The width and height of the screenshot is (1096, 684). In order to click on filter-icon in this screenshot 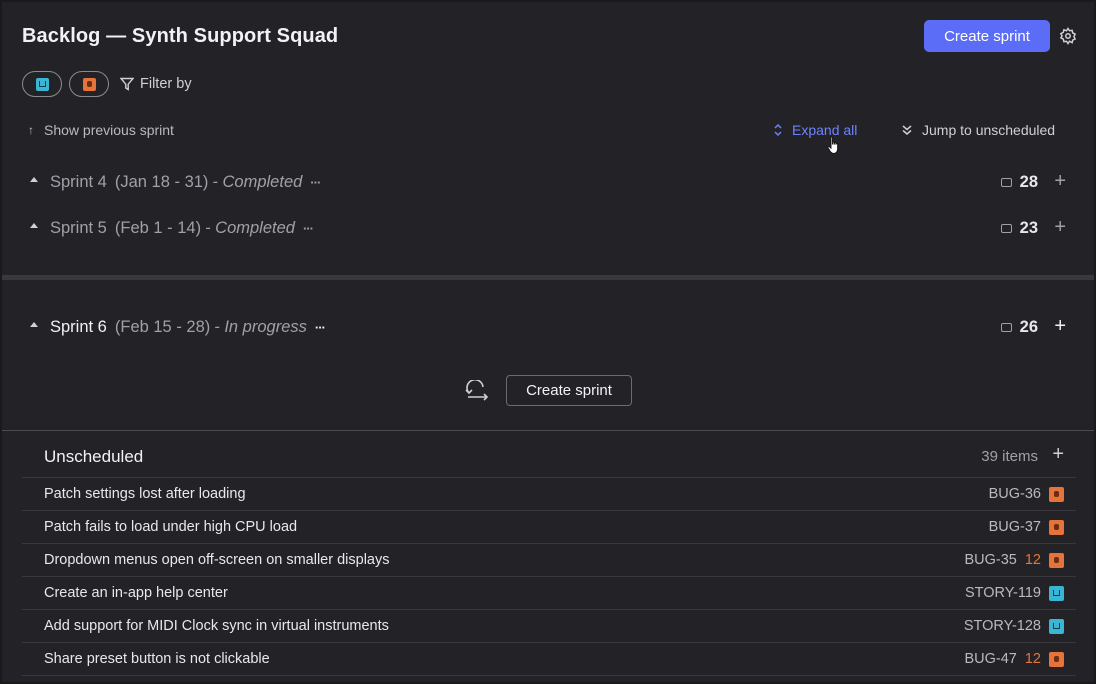, I will do `click(127, 84)`.